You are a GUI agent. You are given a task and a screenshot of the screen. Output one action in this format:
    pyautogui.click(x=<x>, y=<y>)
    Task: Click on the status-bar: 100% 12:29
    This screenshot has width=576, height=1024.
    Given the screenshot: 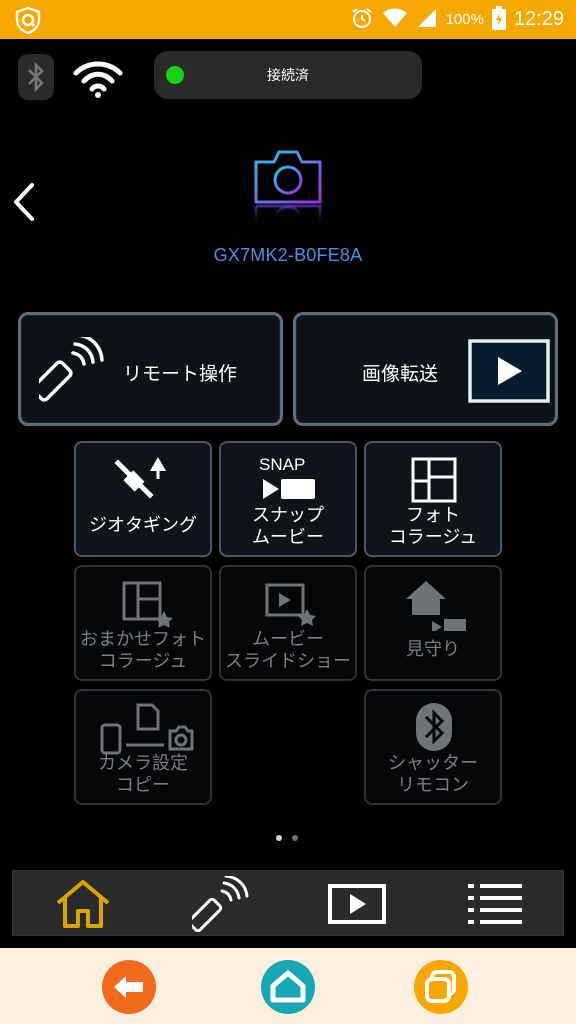 What is the action you would take?
    pyautogui.click(x=288, y=19)
    